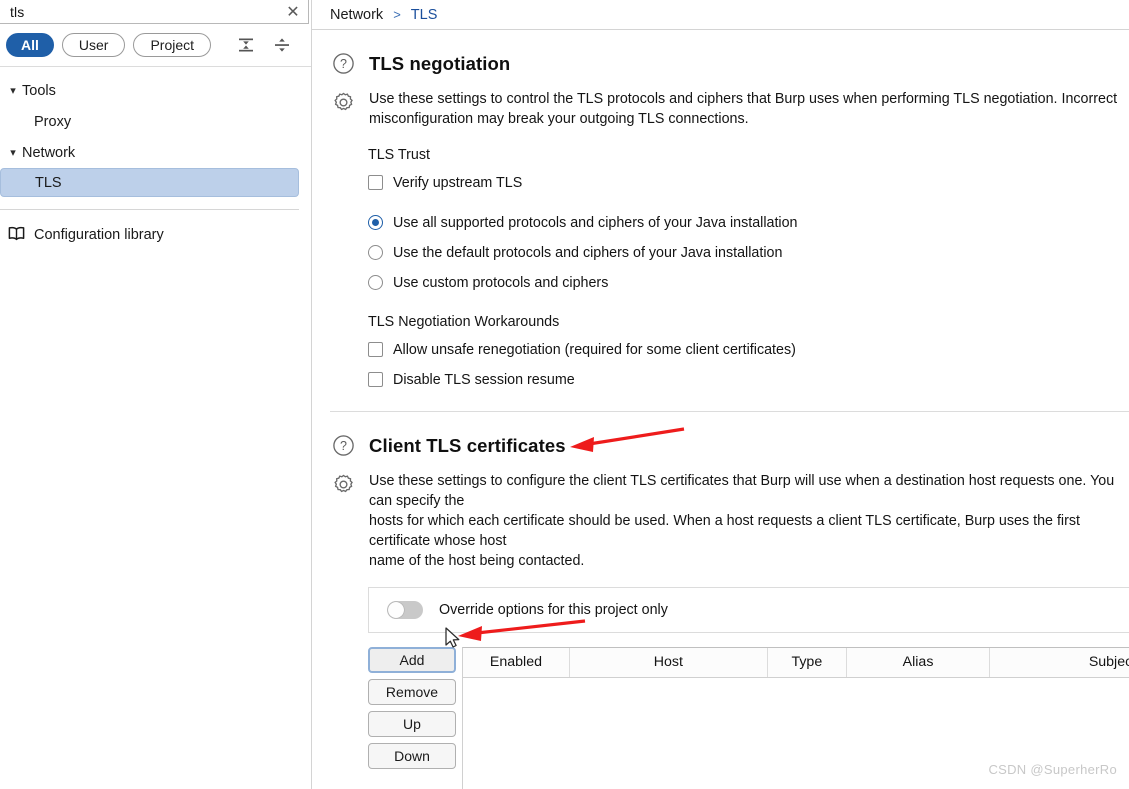 This screenshot has height=789, width=1129. I want to click on collapse-all-icon, so click(246, 45).